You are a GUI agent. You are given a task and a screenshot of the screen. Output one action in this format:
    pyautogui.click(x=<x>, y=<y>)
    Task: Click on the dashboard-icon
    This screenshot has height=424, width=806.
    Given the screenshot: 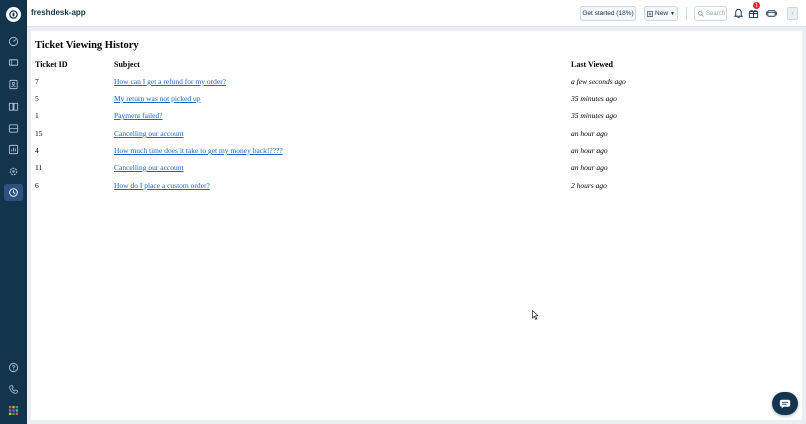 What is the action you would take?
    pyautogui.click(x=13, y=41)
    